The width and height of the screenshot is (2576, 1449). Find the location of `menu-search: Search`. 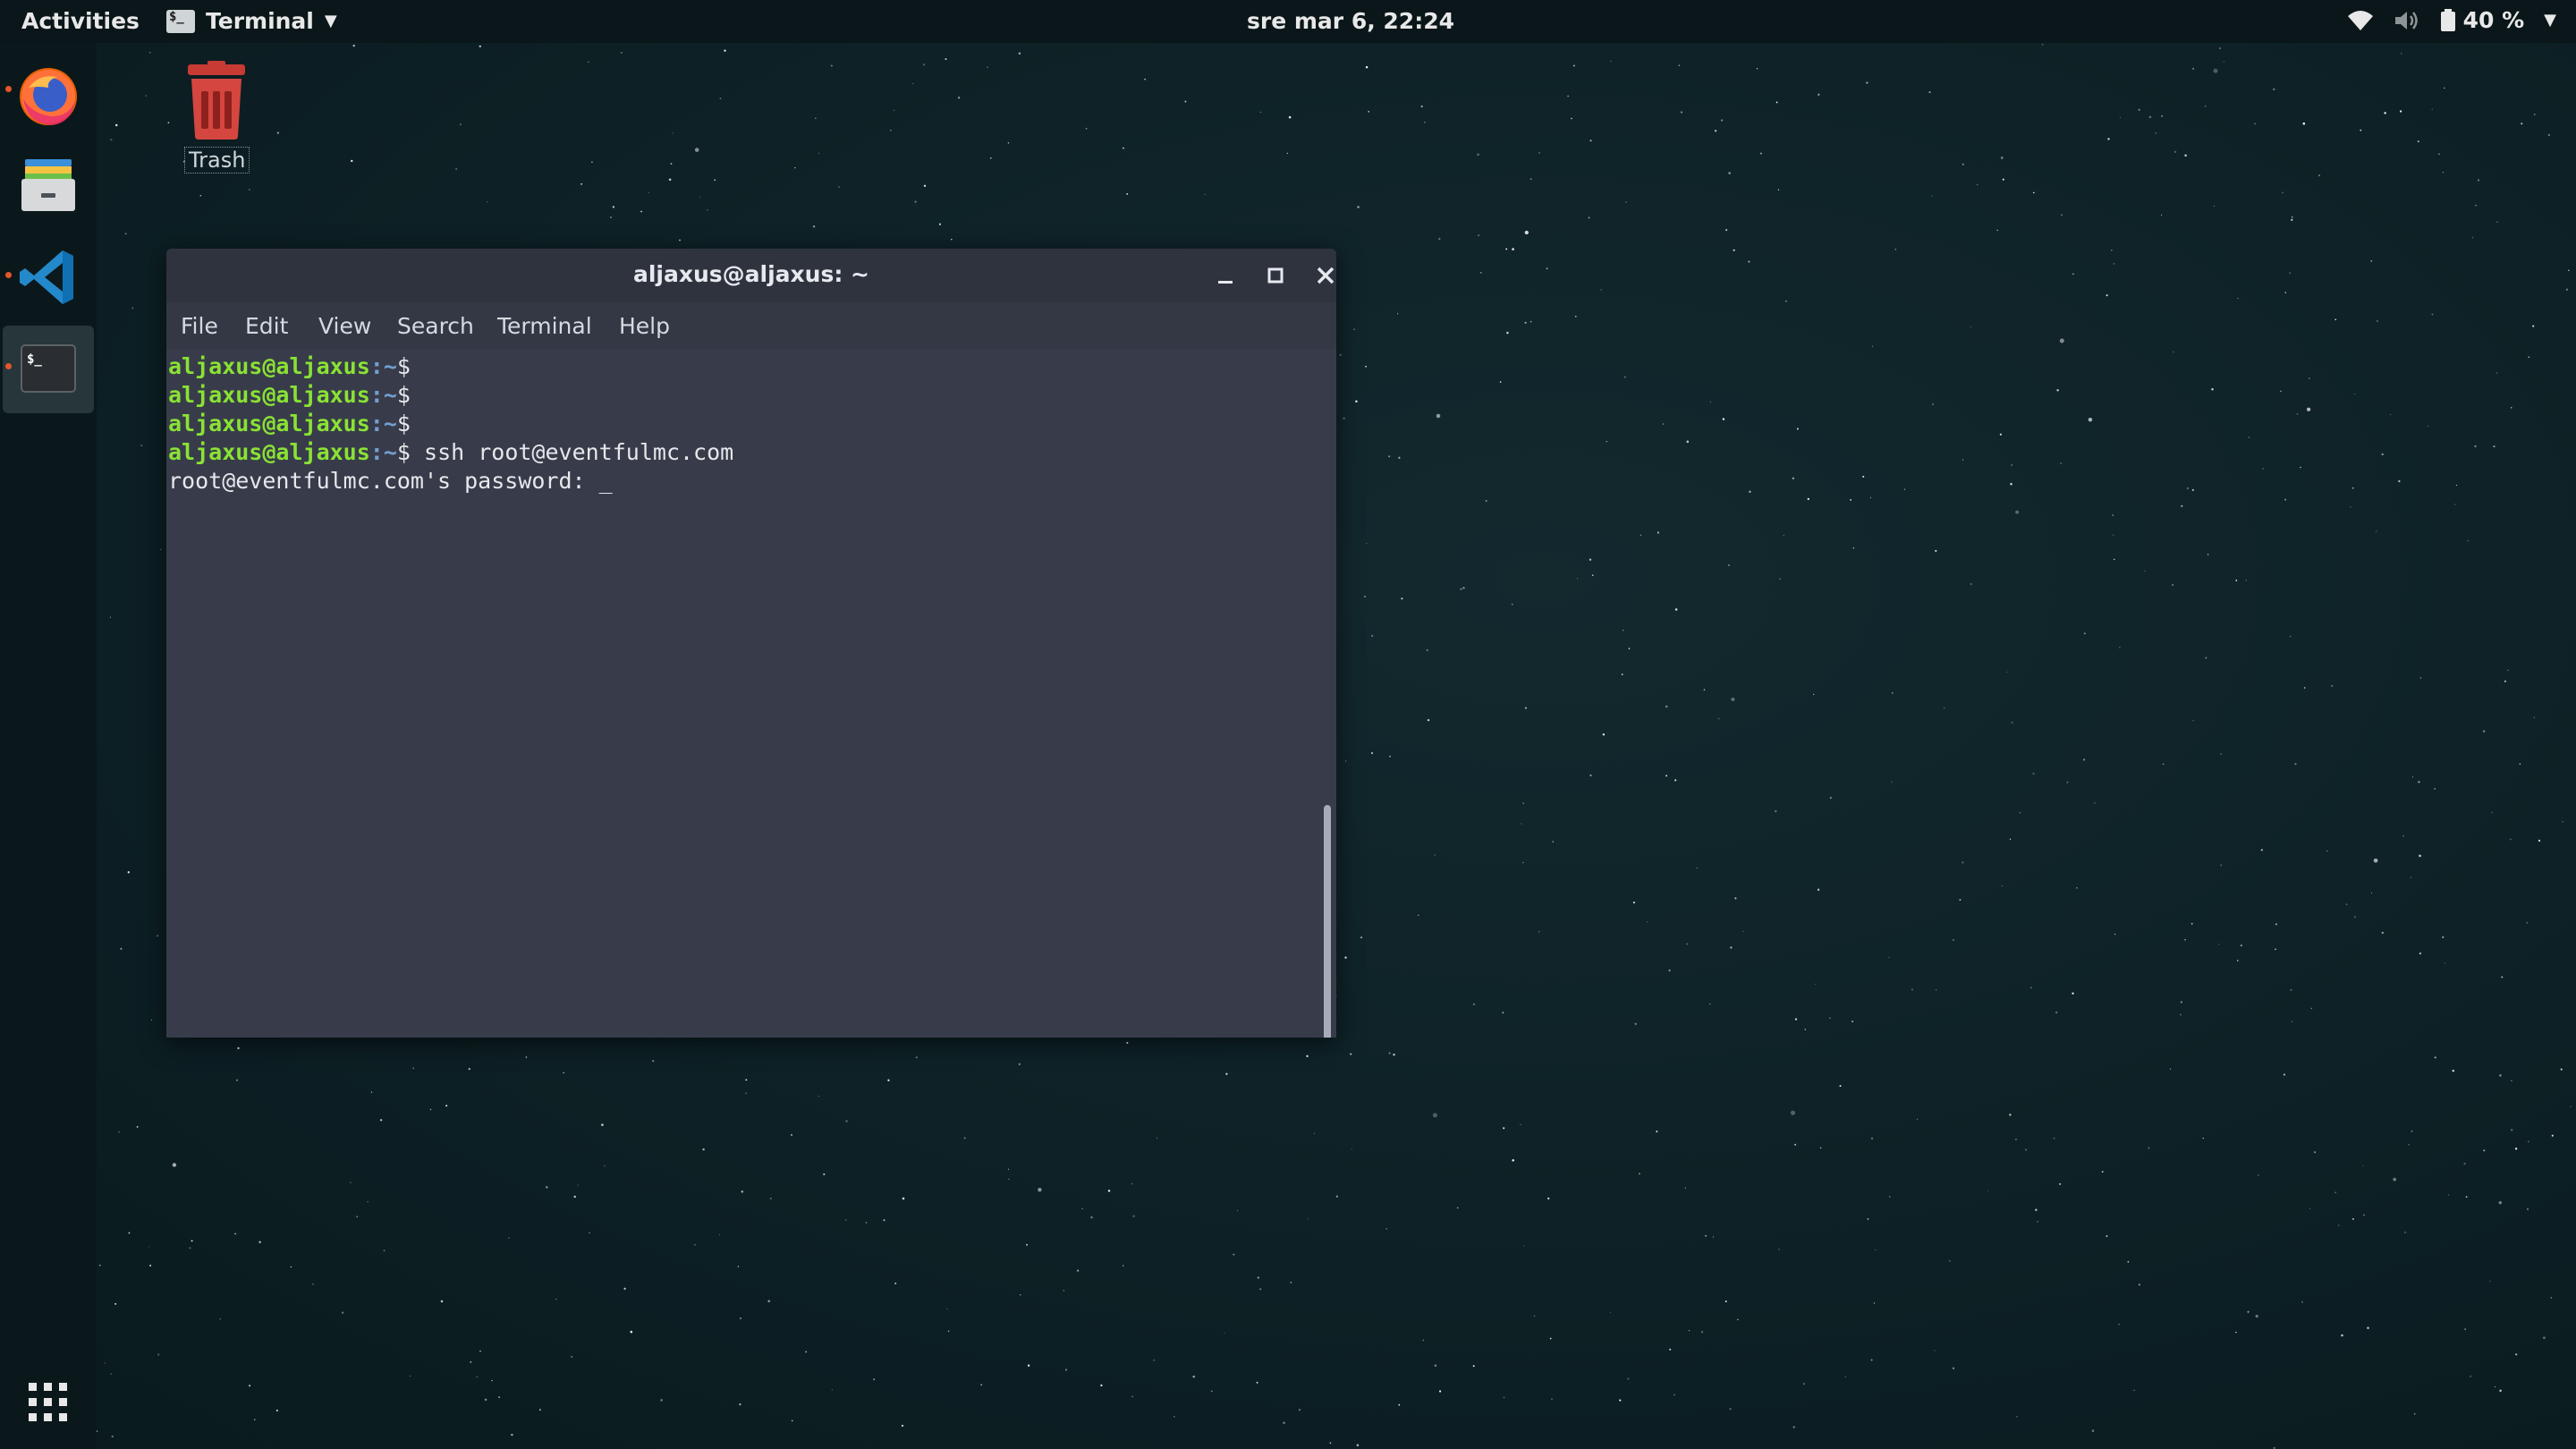

menu-search: Search is located at coordinates (435, 326).